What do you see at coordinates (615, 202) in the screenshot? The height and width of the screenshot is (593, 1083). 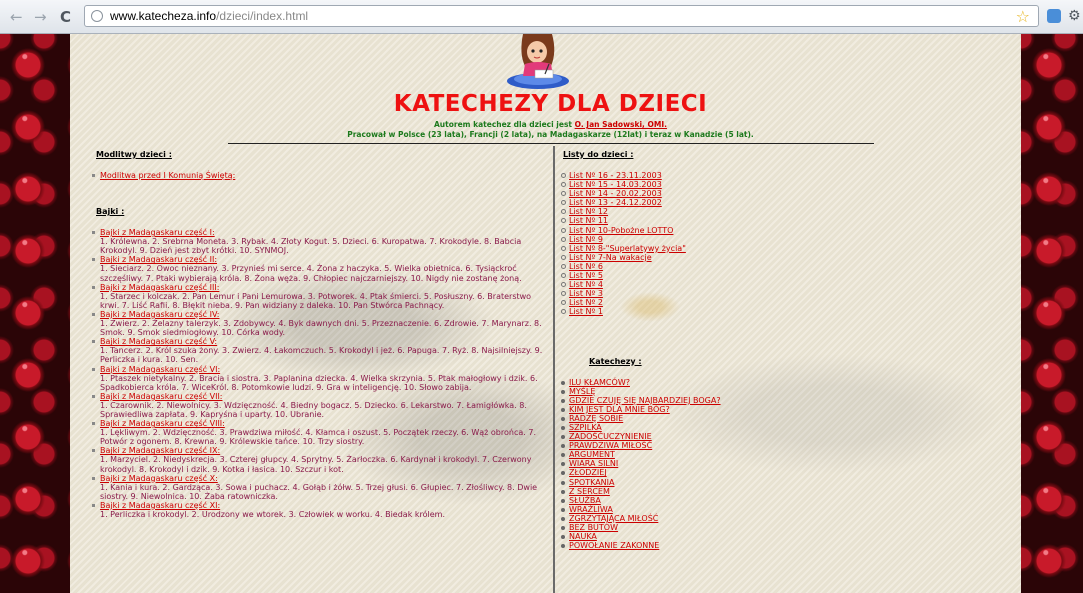 I see `letter-link: List Nº 13 - 24.12.2002` at bounding box center [615, 202].